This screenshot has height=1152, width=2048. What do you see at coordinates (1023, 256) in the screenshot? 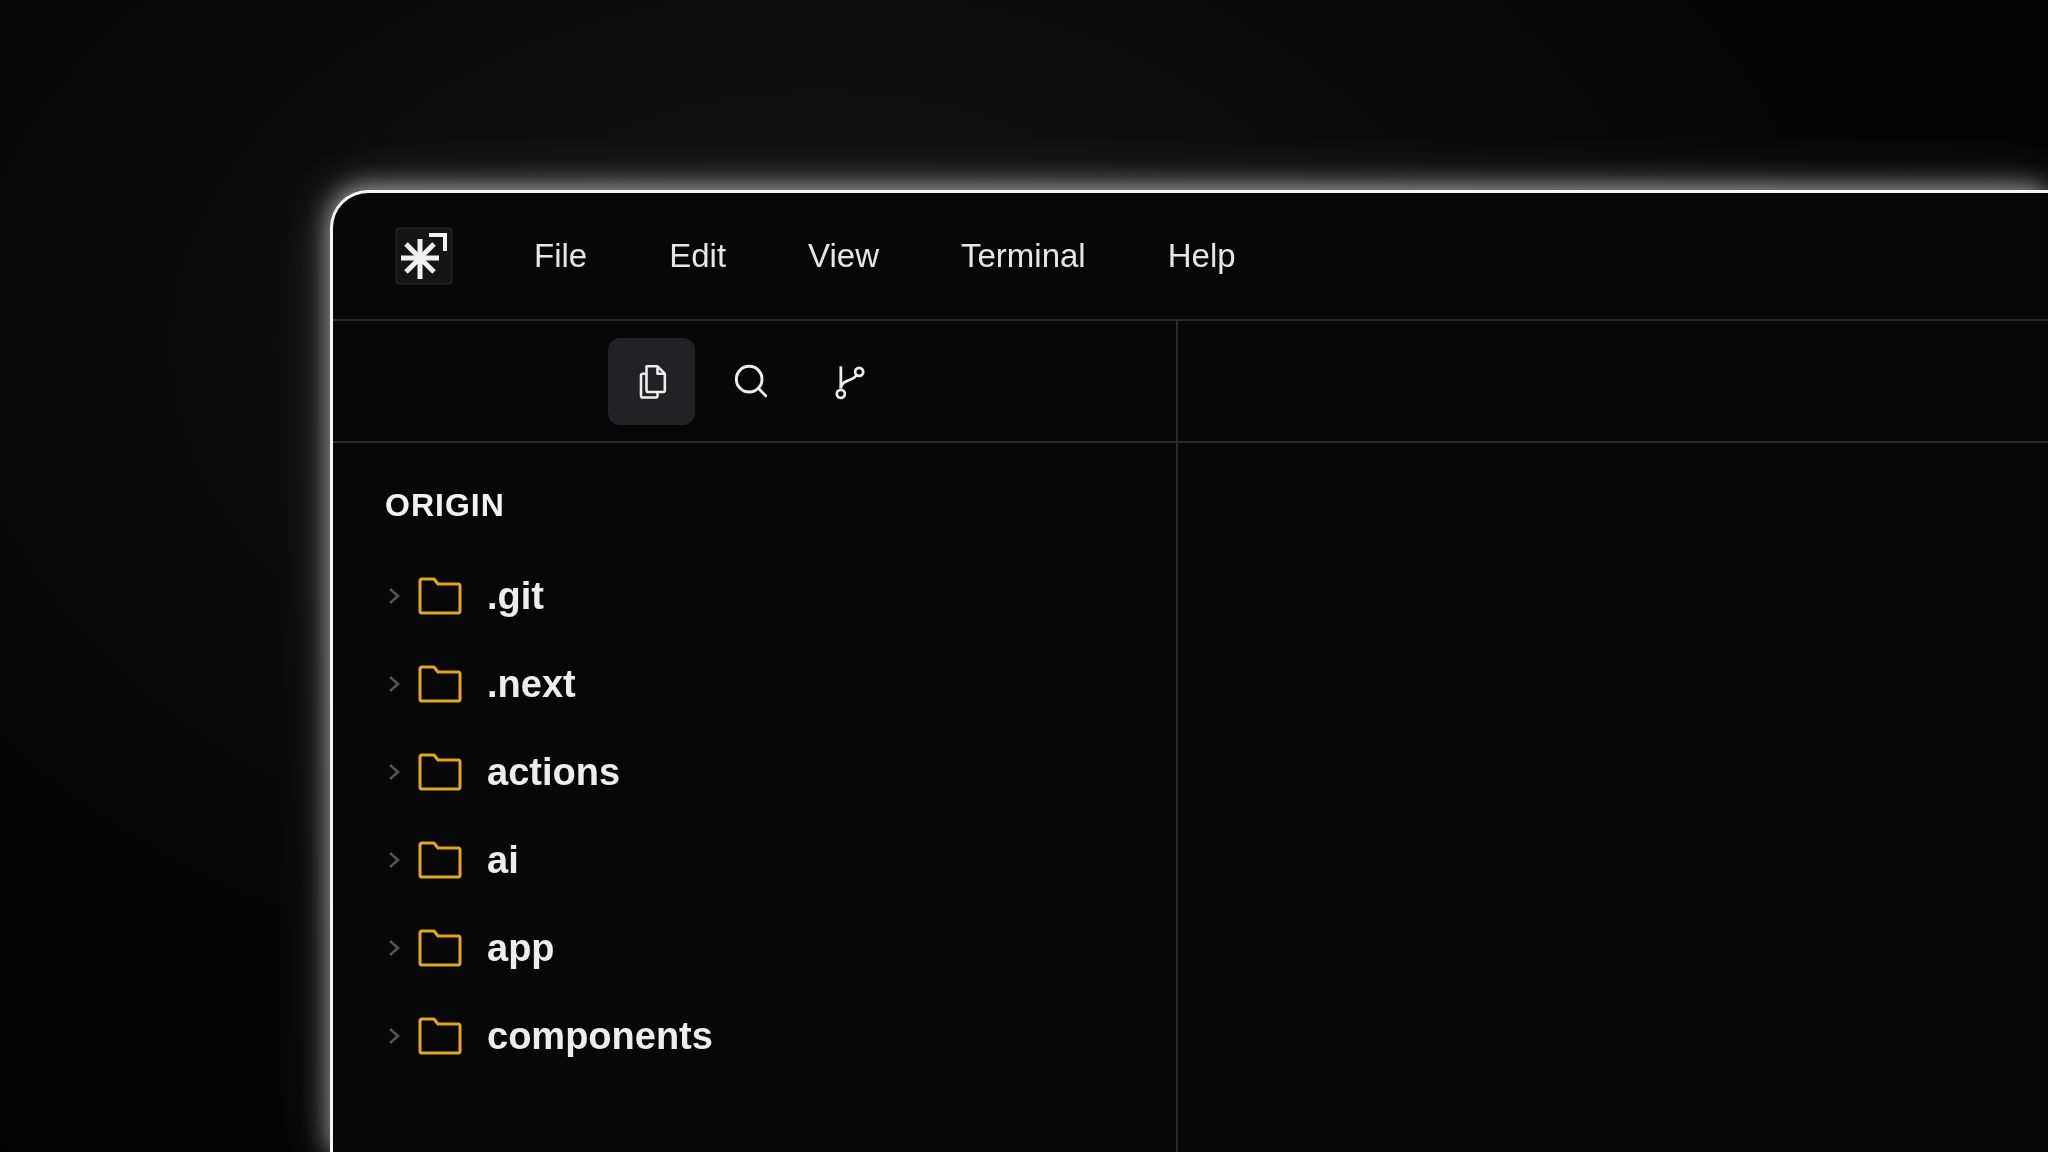
I see `menu-item: Terminal` at bounding box center [1023, 256].